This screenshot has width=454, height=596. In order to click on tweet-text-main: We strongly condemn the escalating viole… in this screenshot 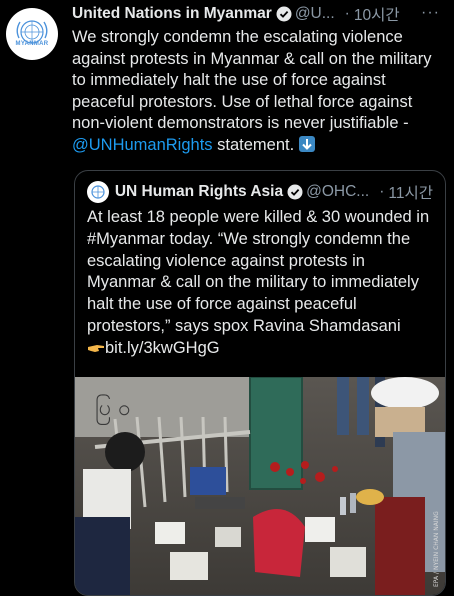, I will do `click(252, 80)`.